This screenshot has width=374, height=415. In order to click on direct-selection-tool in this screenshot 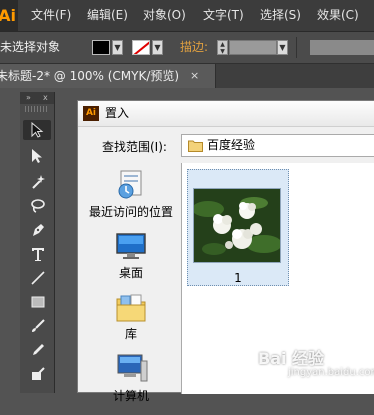, I will do `click(37, 156)`.